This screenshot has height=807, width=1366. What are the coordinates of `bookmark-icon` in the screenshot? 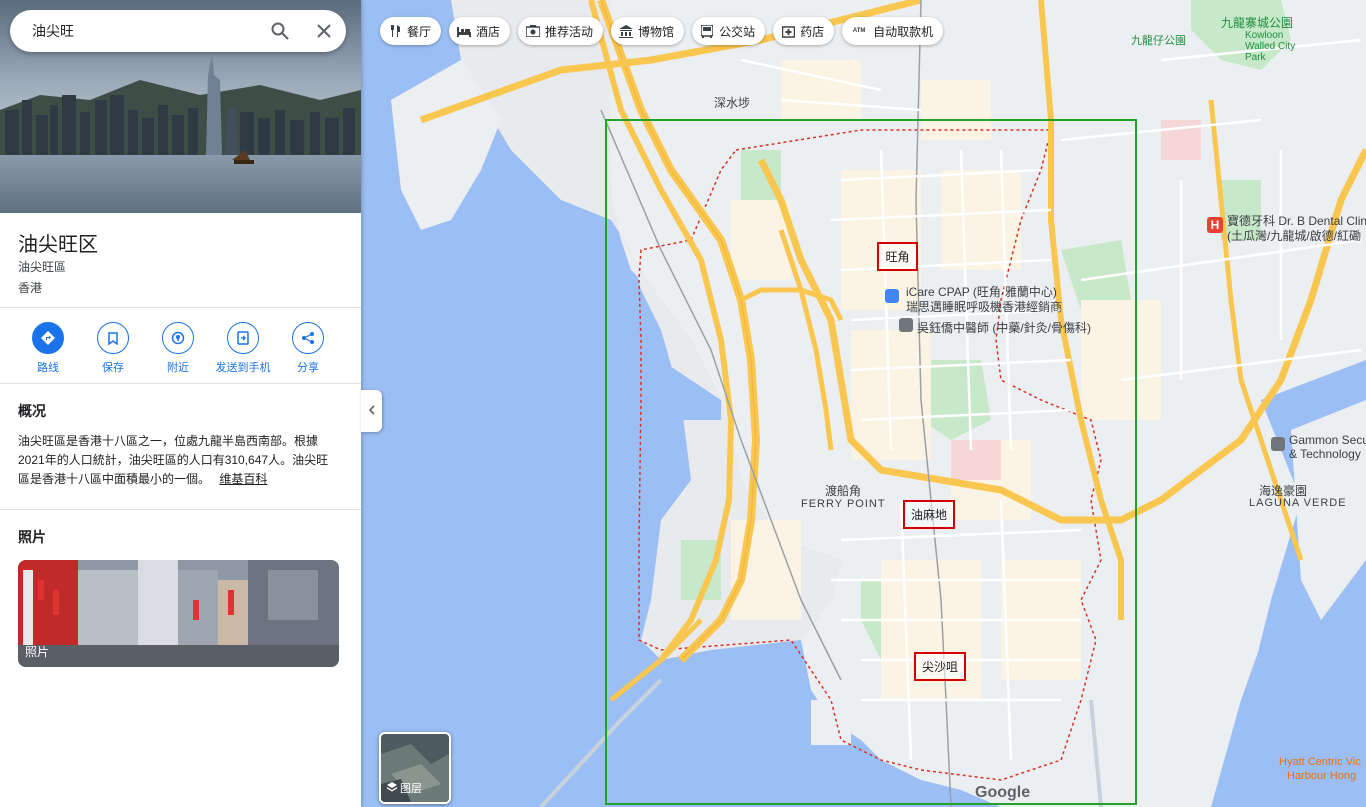 It's located at (113, 338).